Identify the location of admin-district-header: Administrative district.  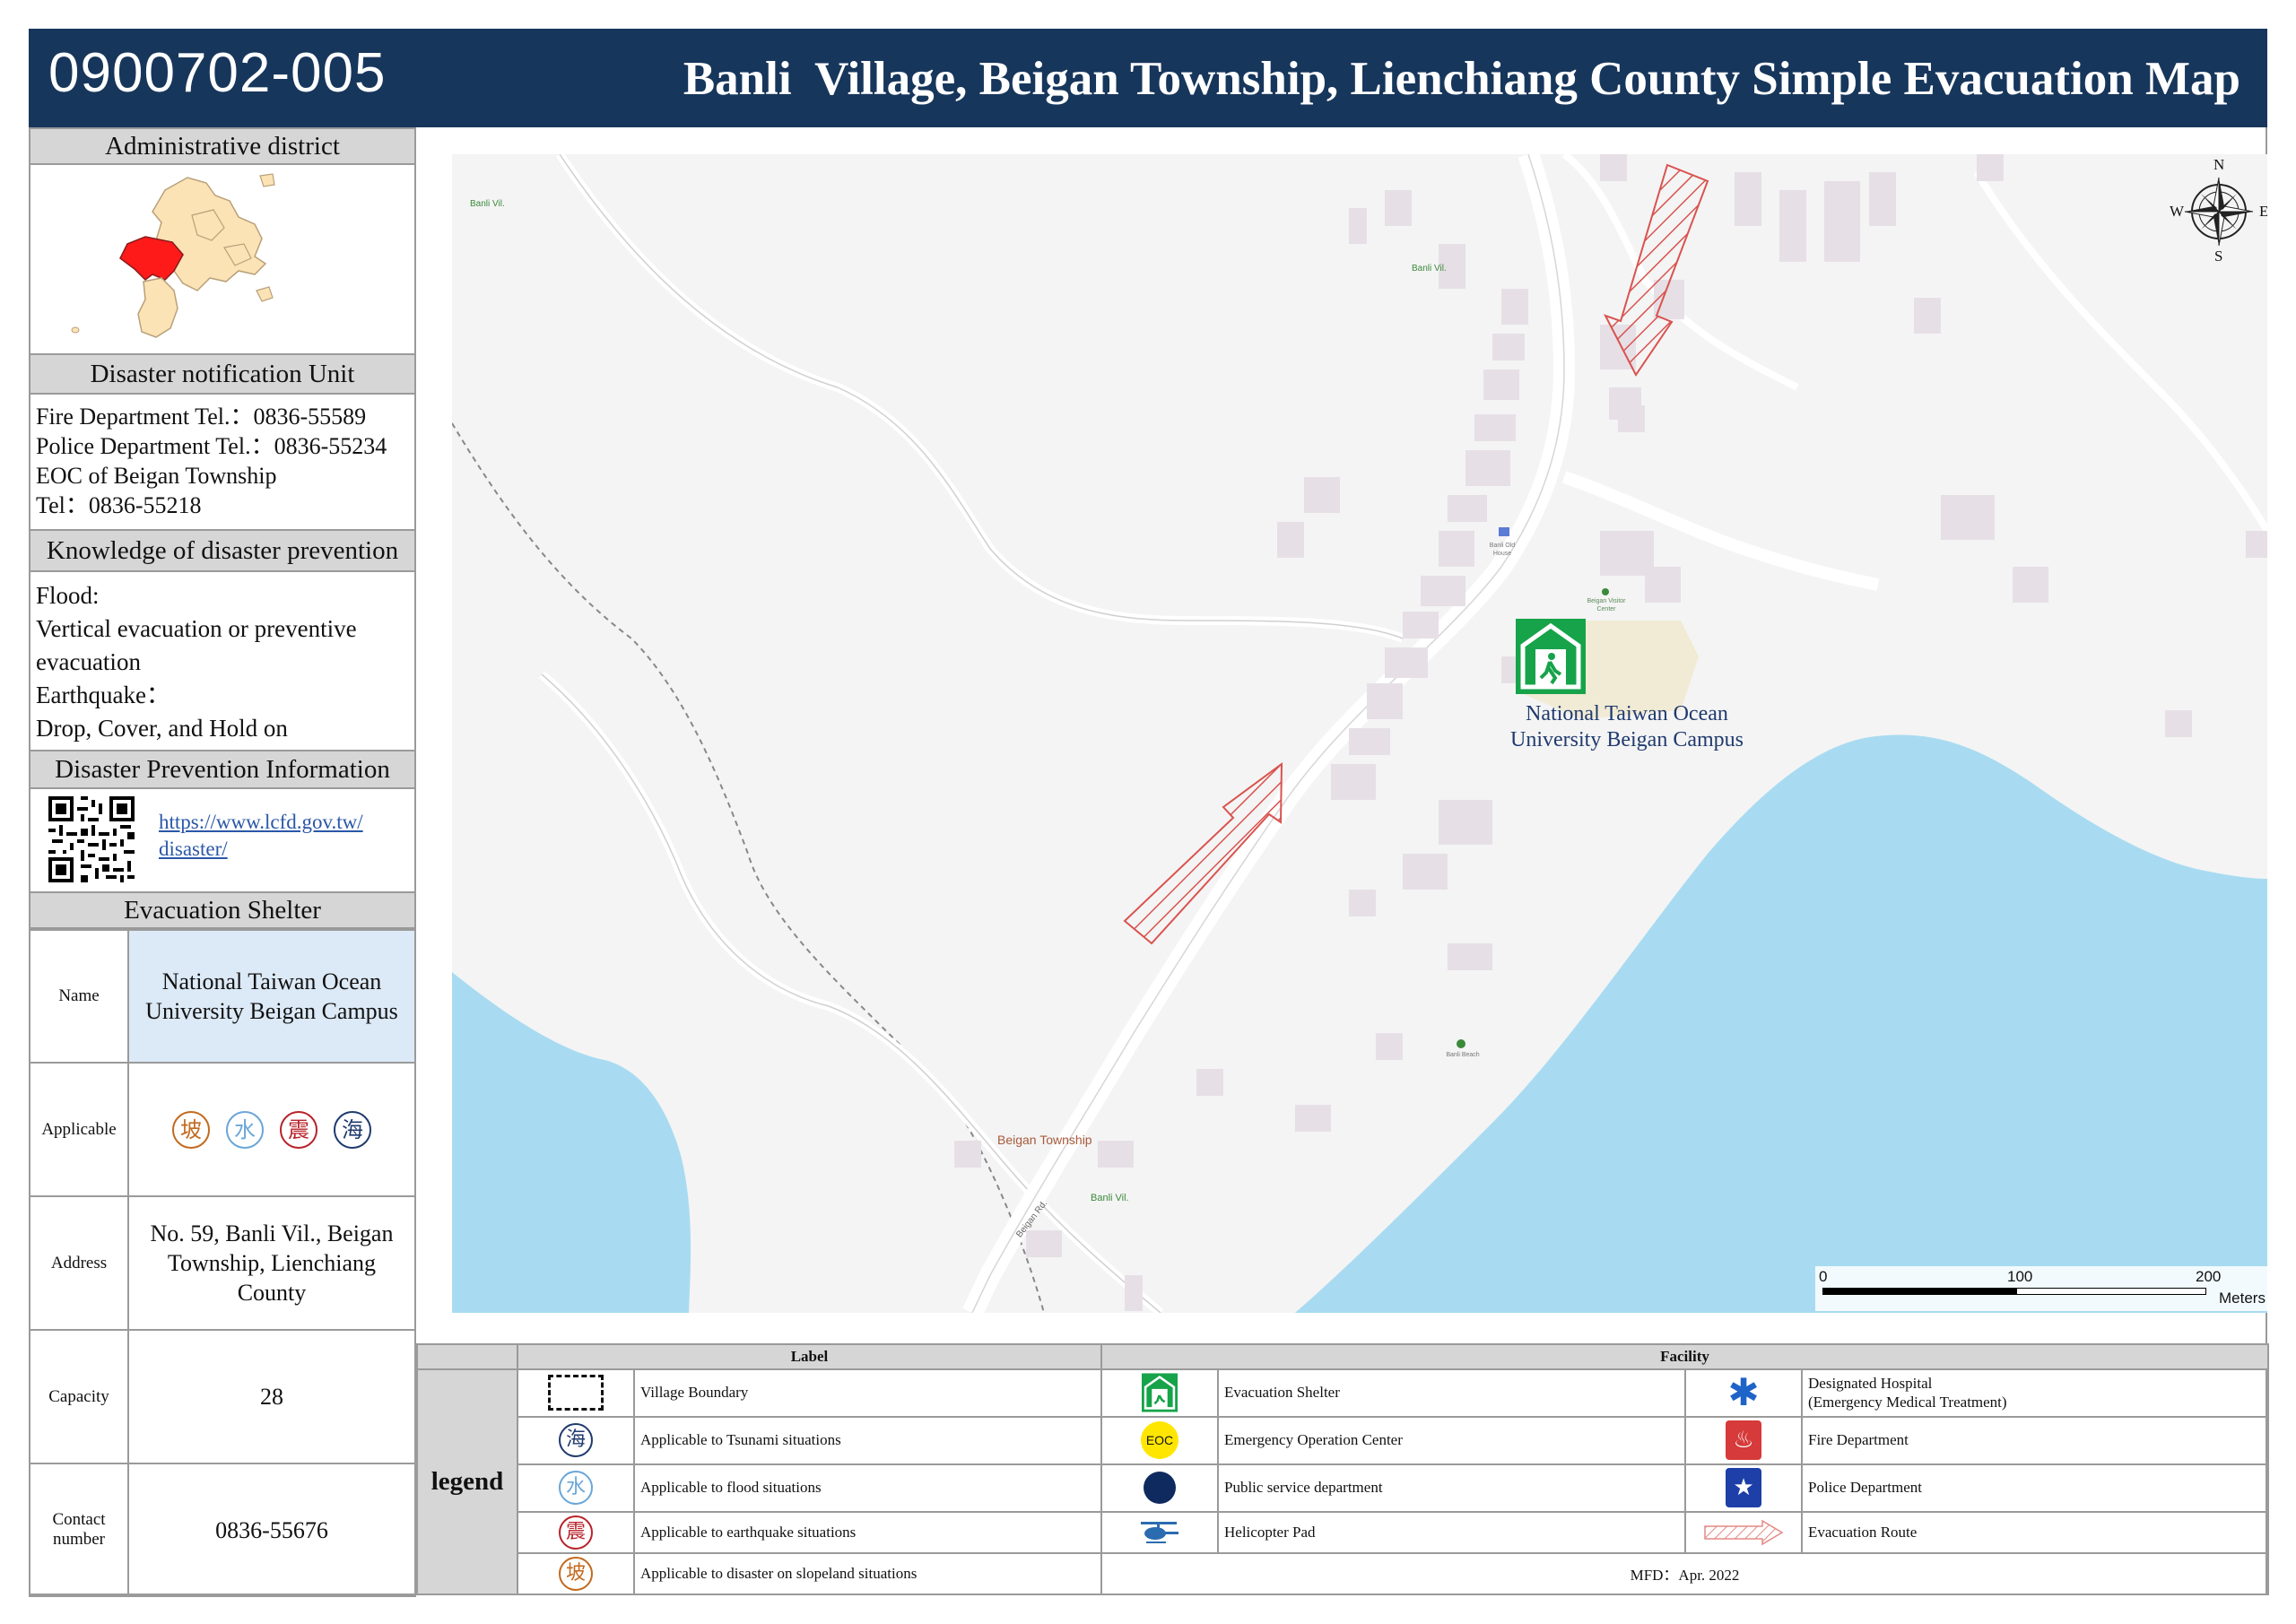
(222, 146).